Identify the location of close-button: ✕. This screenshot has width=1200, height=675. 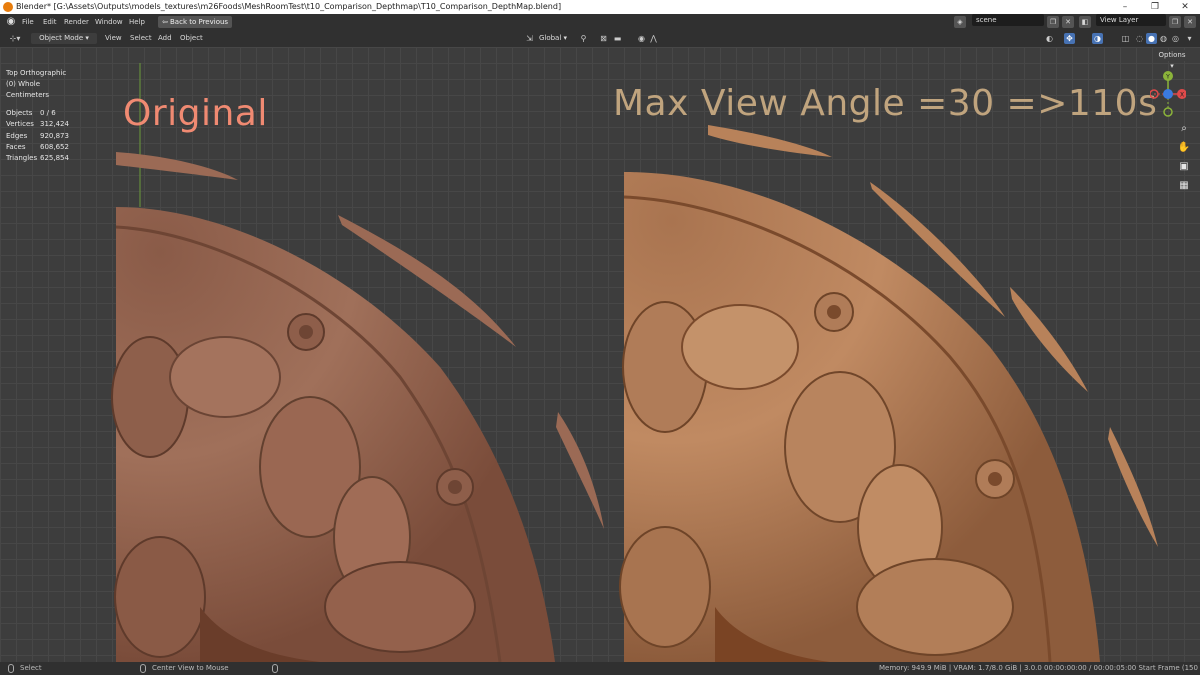
(1185, 7).